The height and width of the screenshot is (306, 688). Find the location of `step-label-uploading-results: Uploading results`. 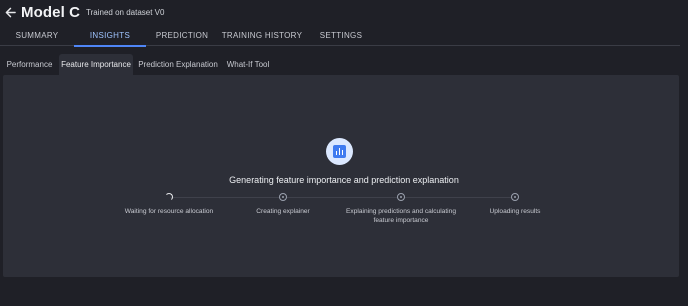

step-label-uploading-results: Uploading results is located at coordinates (515, 211).